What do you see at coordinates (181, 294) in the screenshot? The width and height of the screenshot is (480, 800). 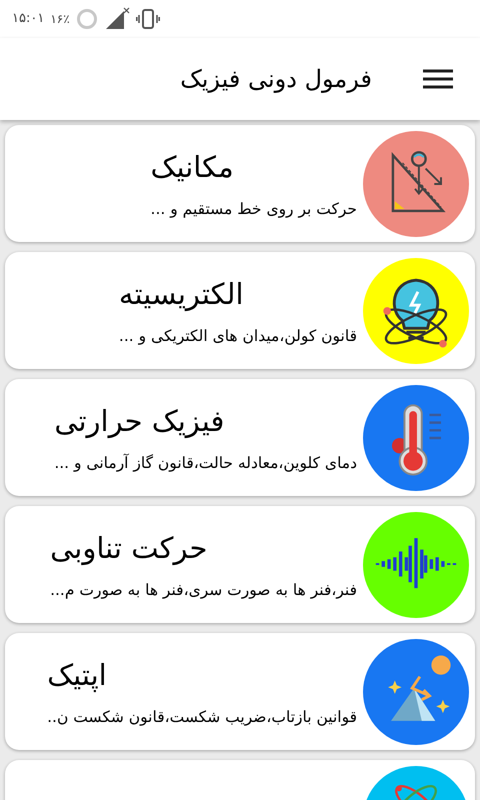 I see `topic-title: الکتریسیته` at bounding box center [181, 294].